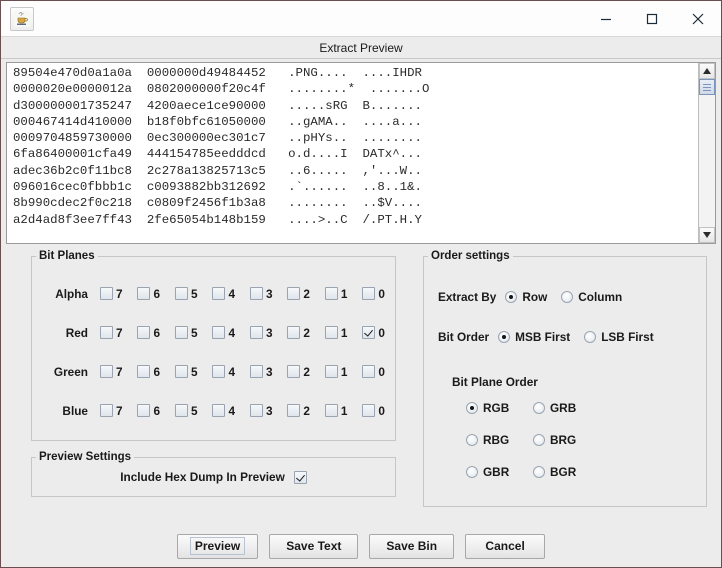  What do you see at coordinates (300, 477) in the screenshot?
I see `include-hex-dump-checkbox` at bounding box center [300, 477].